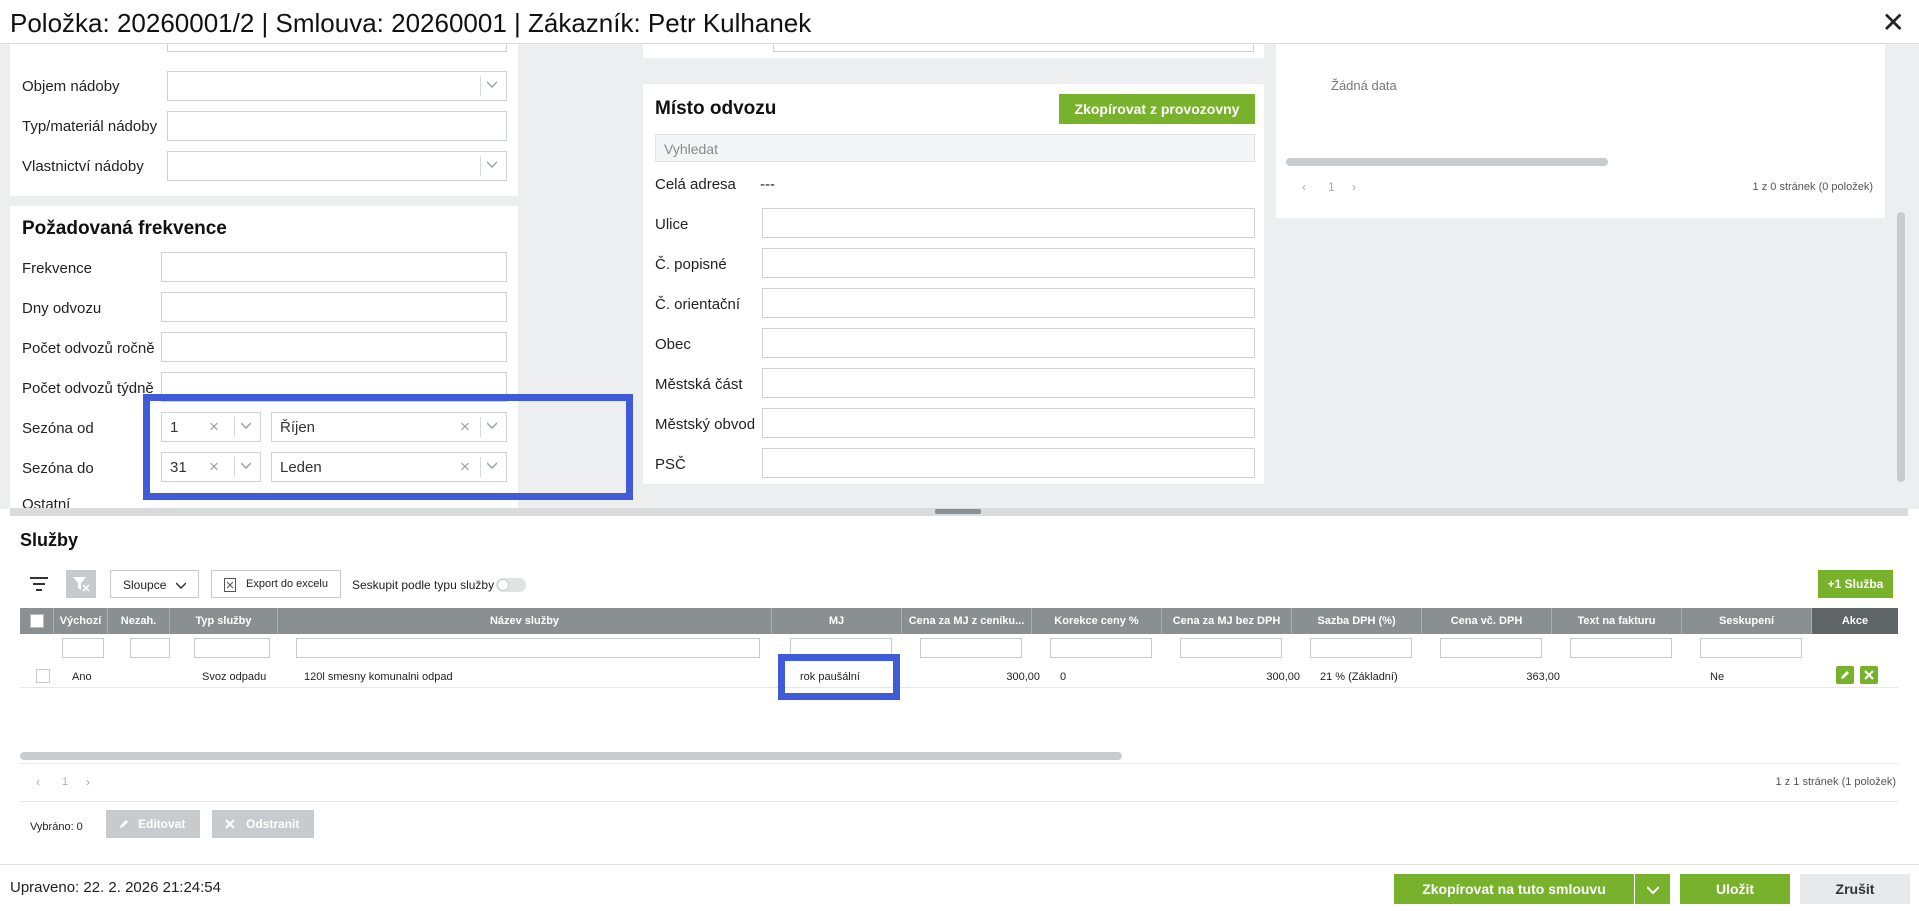 The width and height of the screenshot is (1919, 911). Describe the element at coordinates (525, 621) in the screenshot. I see `col-service-name: Název služby` at that location.